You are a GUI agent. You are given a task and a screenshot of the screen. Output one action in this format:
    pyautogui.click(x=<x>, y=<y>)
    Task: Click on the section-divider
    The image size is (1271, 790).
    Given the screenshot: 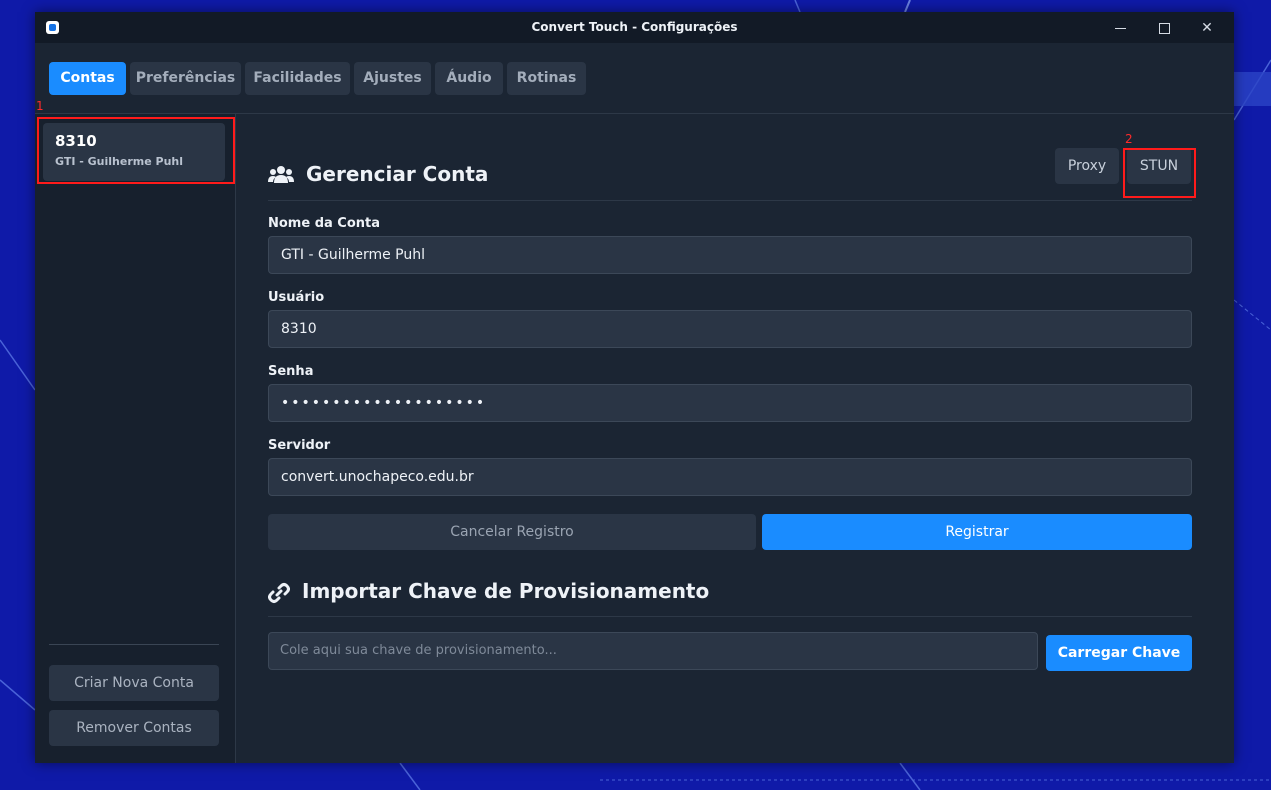 What is the action you would take?
    pyautogui.click(x=730, y=200)
    